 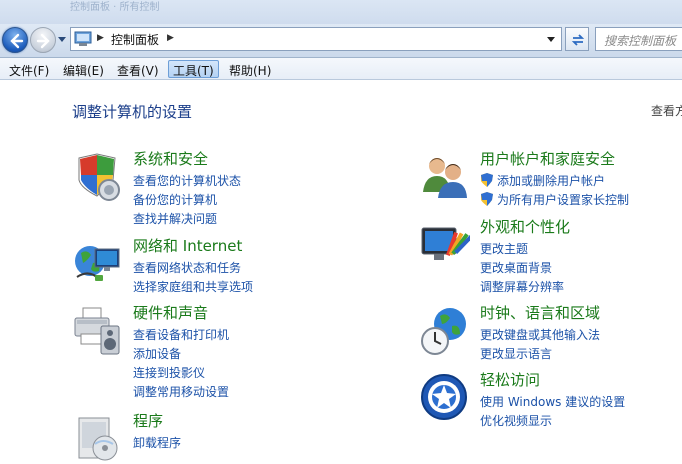 What do you see at coordinates (98, 264) in the screenshot?
I see `network-globe-icon` at bounding box center [98, 264].